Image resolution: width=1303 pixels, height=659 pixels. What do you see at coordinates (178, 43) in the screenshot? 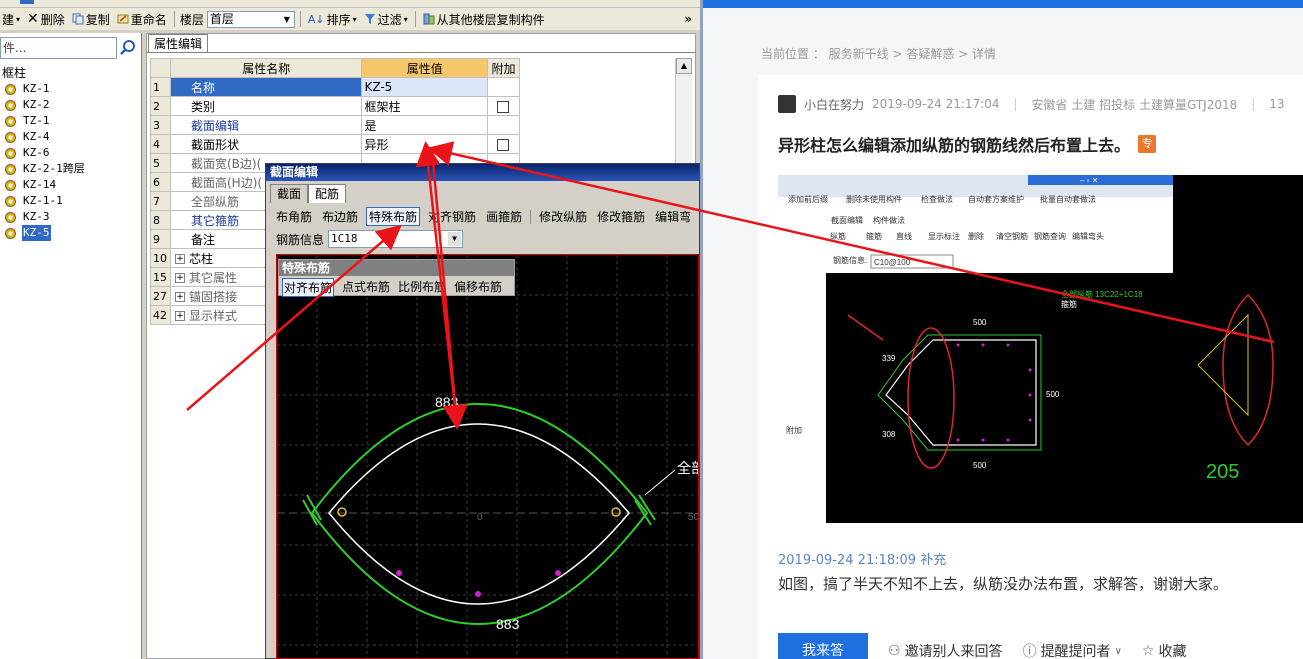
I see `tab-property-edit: 属性编辑` at bounding box center [178, 43].